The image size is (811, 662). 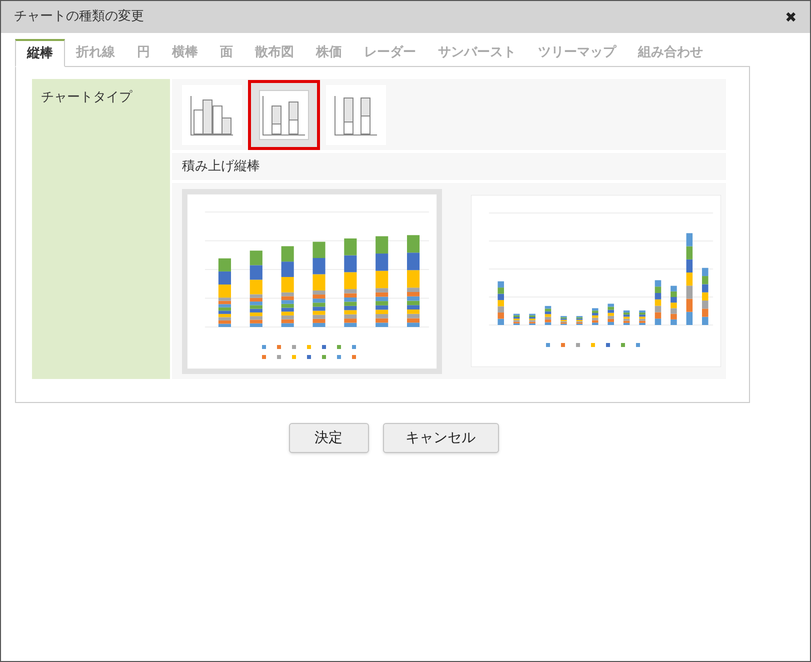 What do you see at coordinates (143, 53) in the screenshot?
I see `chart-tab: 円` at bounding box center [143, 53].